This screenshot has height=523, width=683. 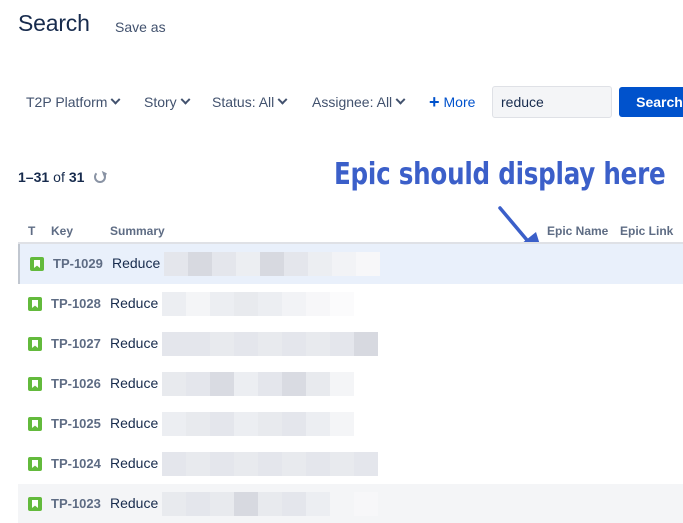 What do you see at coordinates (76, 503) in the screenshot?
I see `issue-key: TP-1023` at bounding box center [76, 503].